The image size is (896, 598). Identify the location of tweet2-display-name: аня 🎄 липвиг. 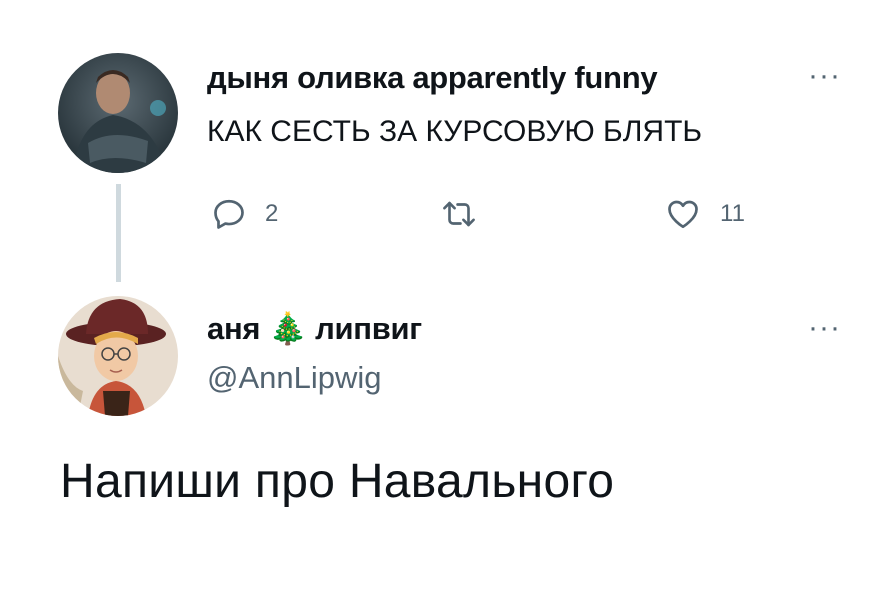
(314, 328).